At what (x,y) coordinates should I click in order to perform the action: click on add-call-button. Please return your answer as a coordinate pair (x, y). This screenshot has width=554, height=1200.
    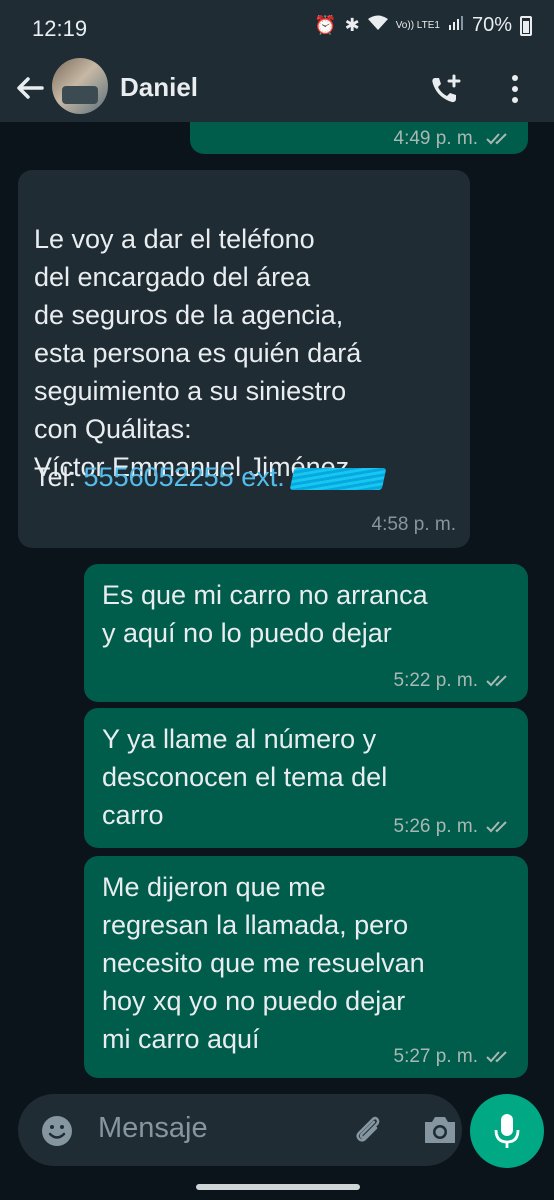
    Looking at the image, I should click on (446, 90).